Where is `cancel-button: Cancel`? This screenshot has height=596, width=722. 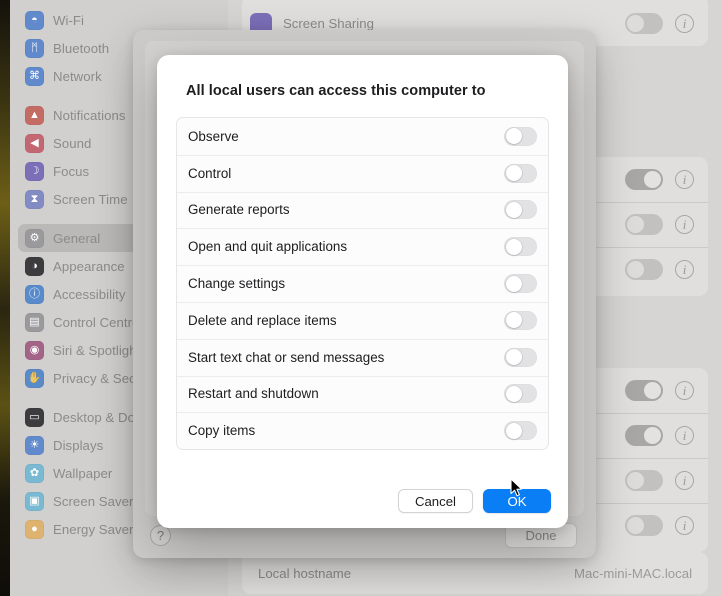
cancel-button: Cancel is located at coordinates (435, 501).